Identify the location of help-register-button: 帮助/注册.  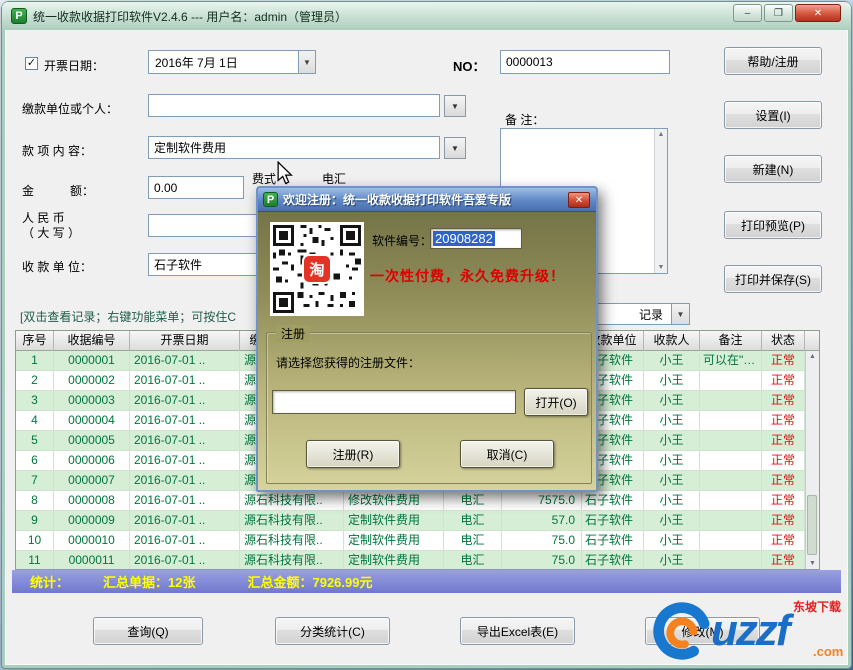
(773, 61).